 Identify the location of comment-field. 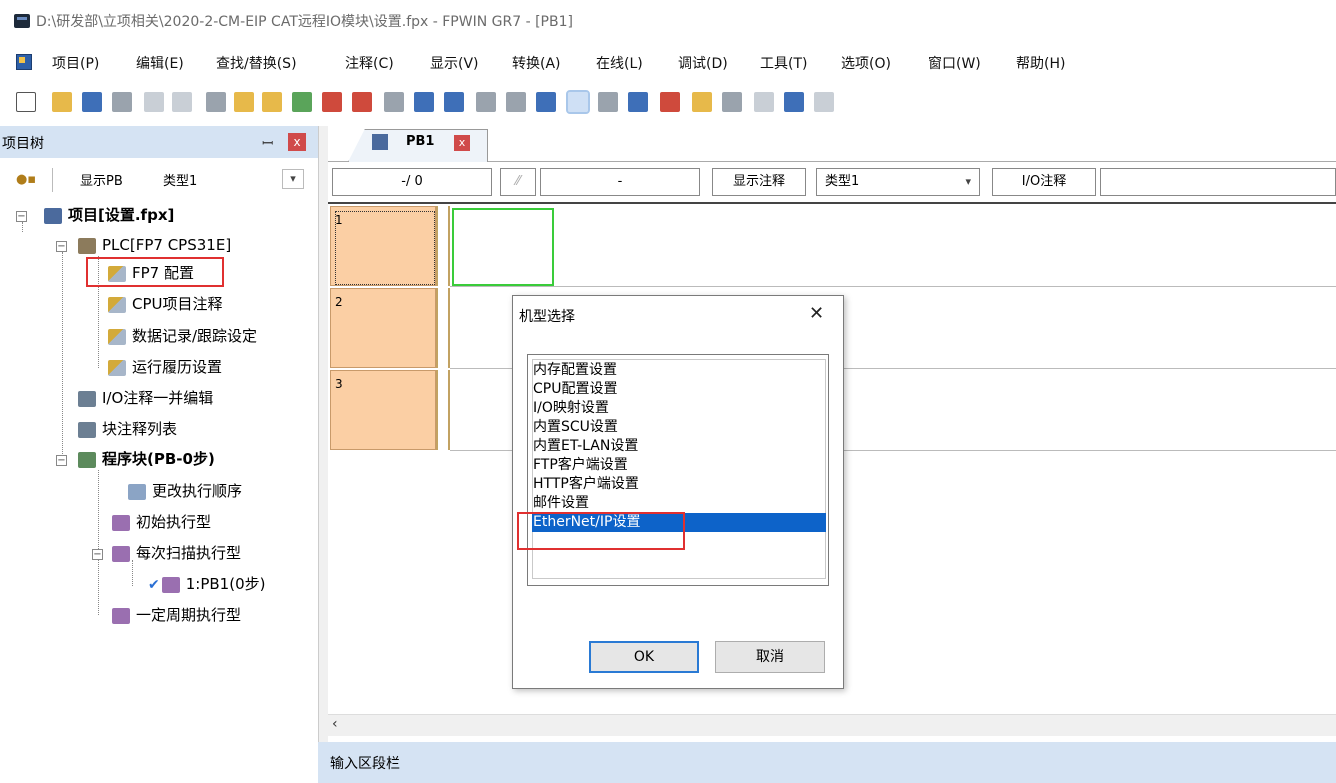
(1218, 182).